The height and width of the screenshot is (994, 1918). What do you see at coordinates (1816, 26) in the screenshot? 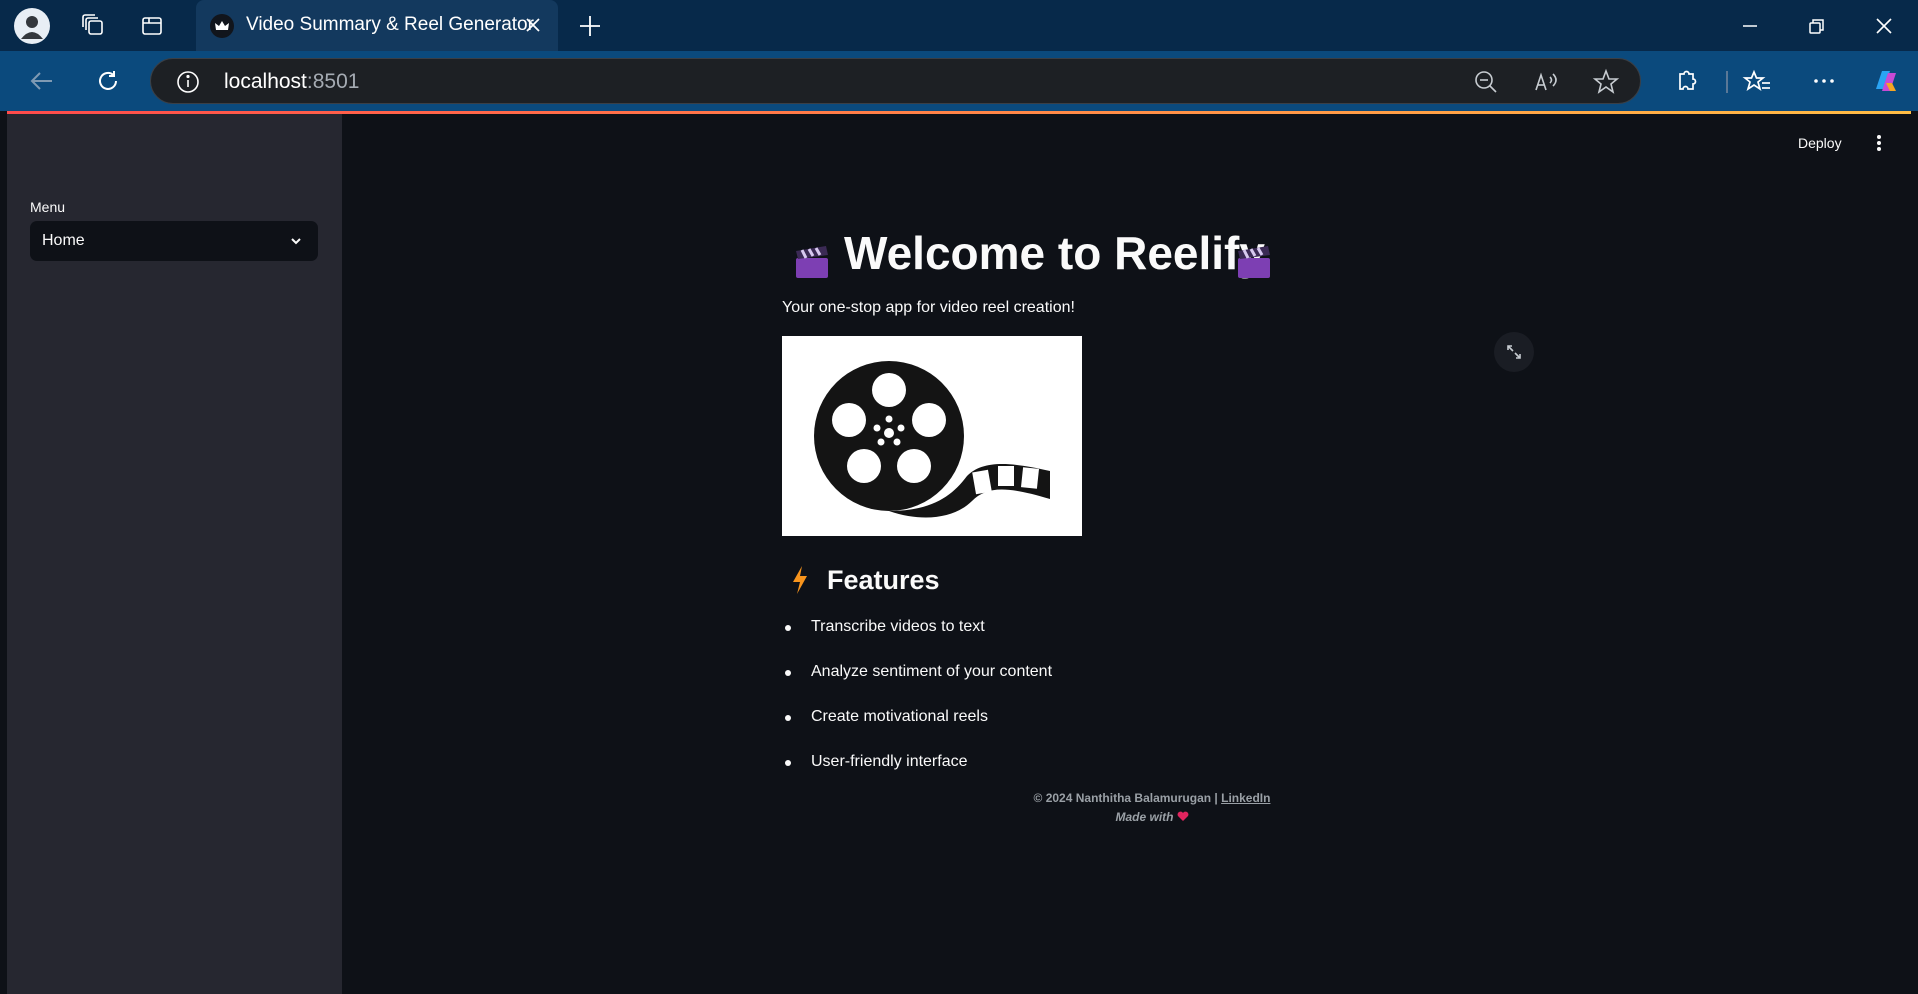
I see `restore-icon` at bounding box center [1816, 26].